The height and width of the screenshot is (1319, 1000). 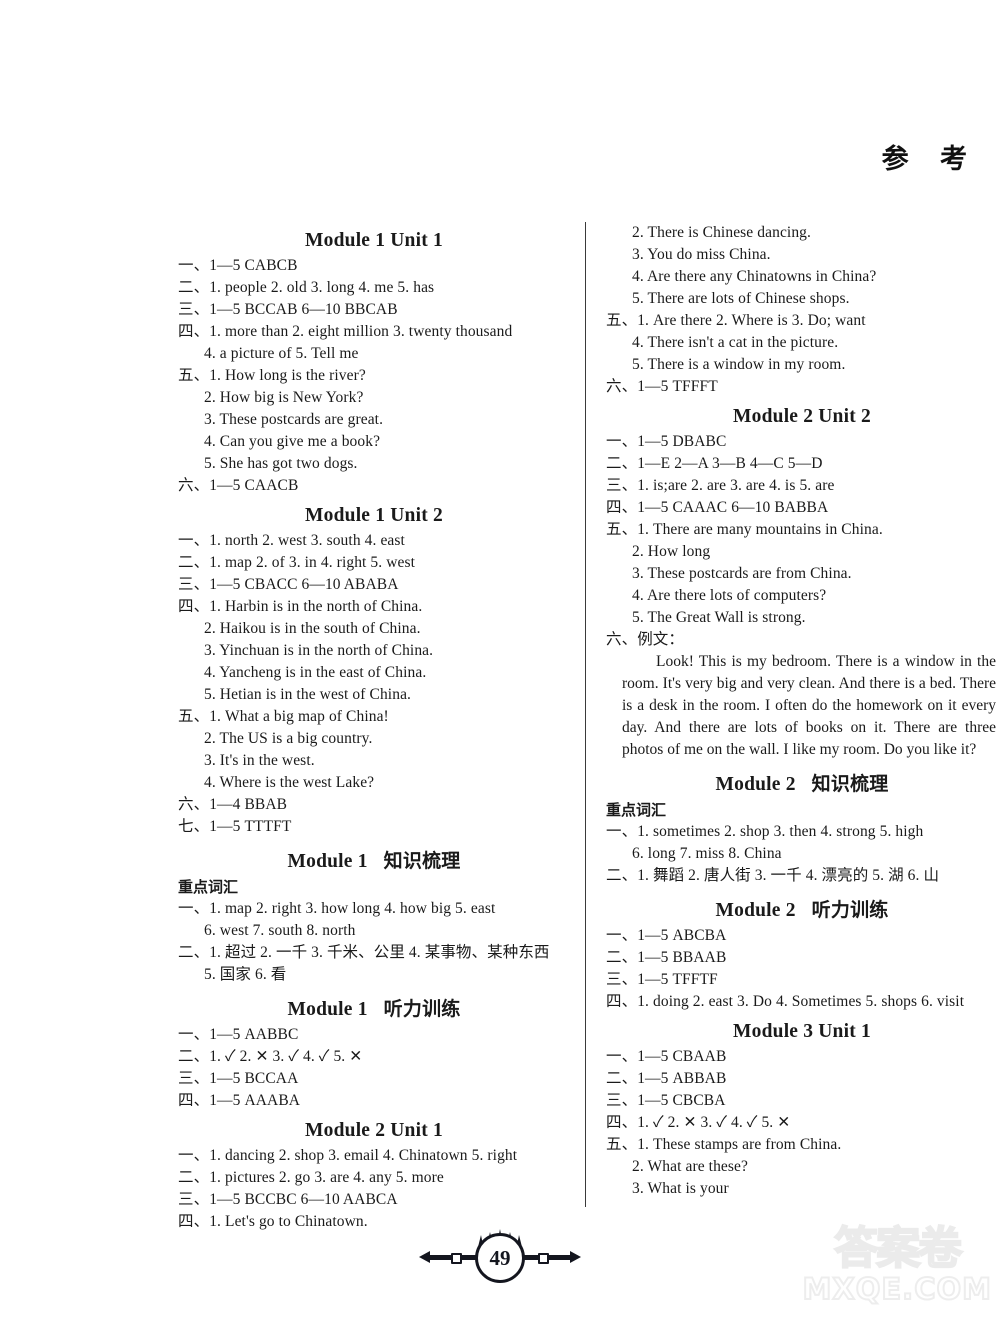 I want to click on answer-line: 一、1—5 DBABC, so click(x=666, y=441).